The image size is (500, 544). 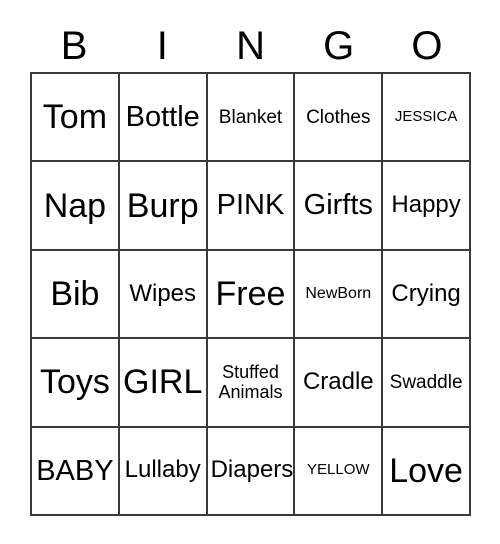 I want to click on bingo-cell-i2: Burp, so click(x=163, y=206).